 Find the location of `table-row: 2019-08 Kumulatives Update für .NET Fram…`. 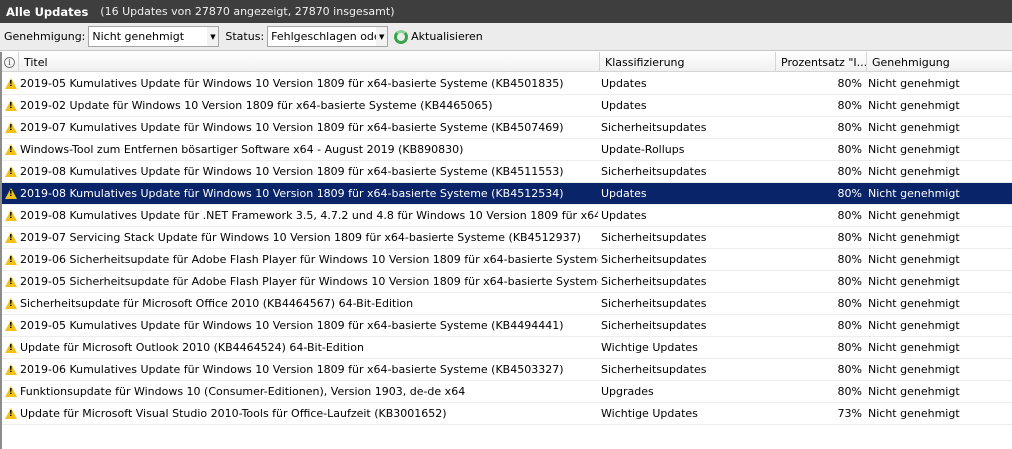

table-row: 2019-08 Kumulatives Update für .NET Fram… is located at coordinates (507, 216).